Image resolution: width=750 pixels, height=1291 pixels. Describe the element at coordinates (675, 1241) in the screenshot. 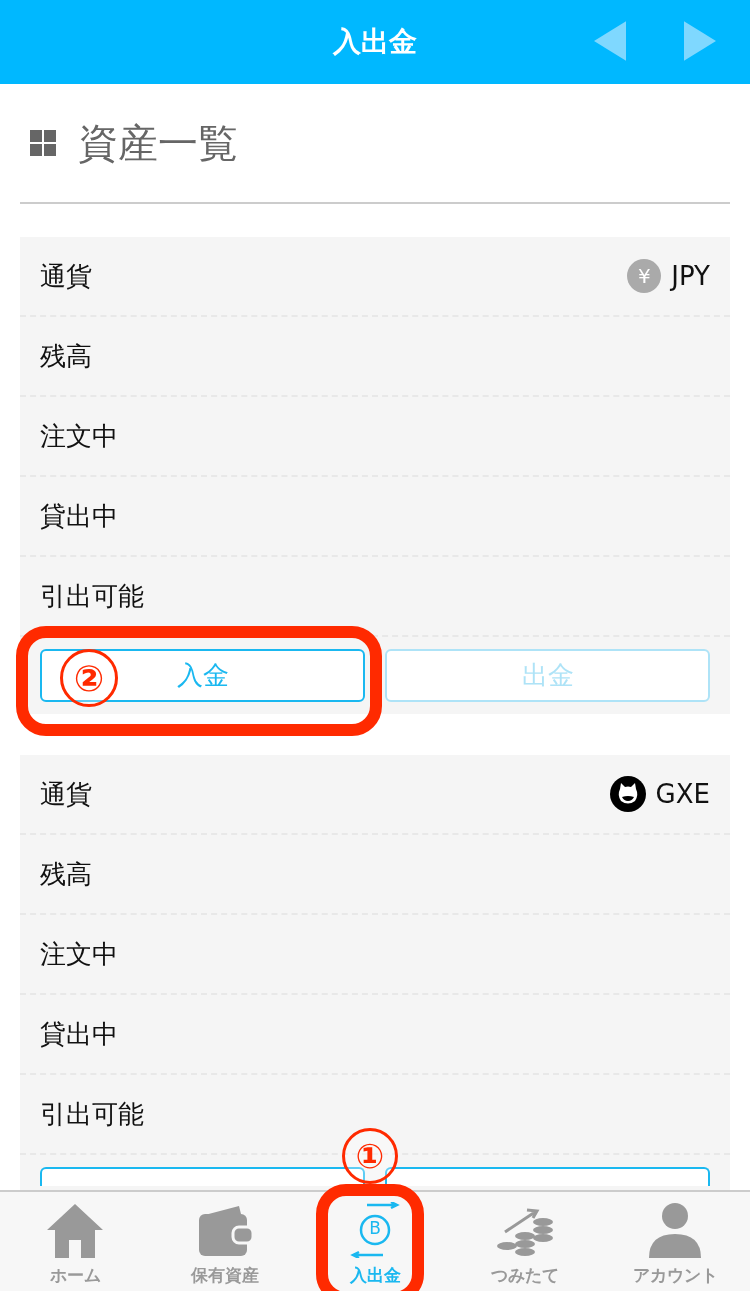

I see `tab-item: アカウント` at that location.